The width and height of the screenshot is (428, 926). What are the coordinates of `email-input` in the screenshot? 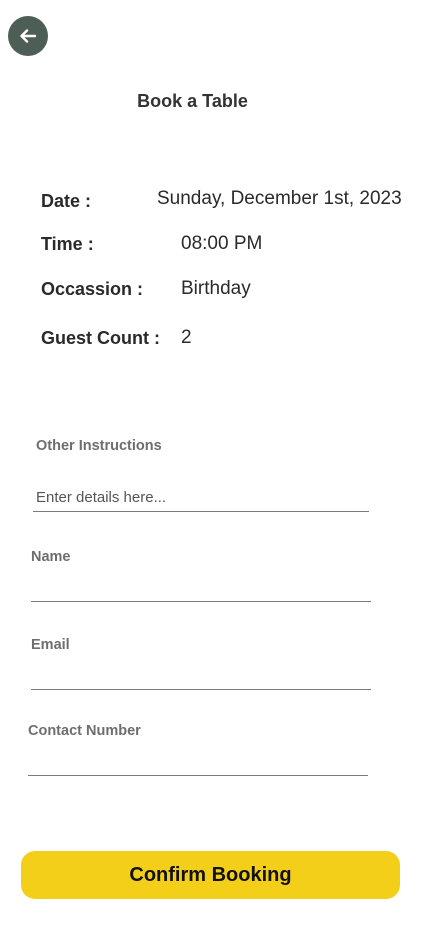 It's located at (201, 676).